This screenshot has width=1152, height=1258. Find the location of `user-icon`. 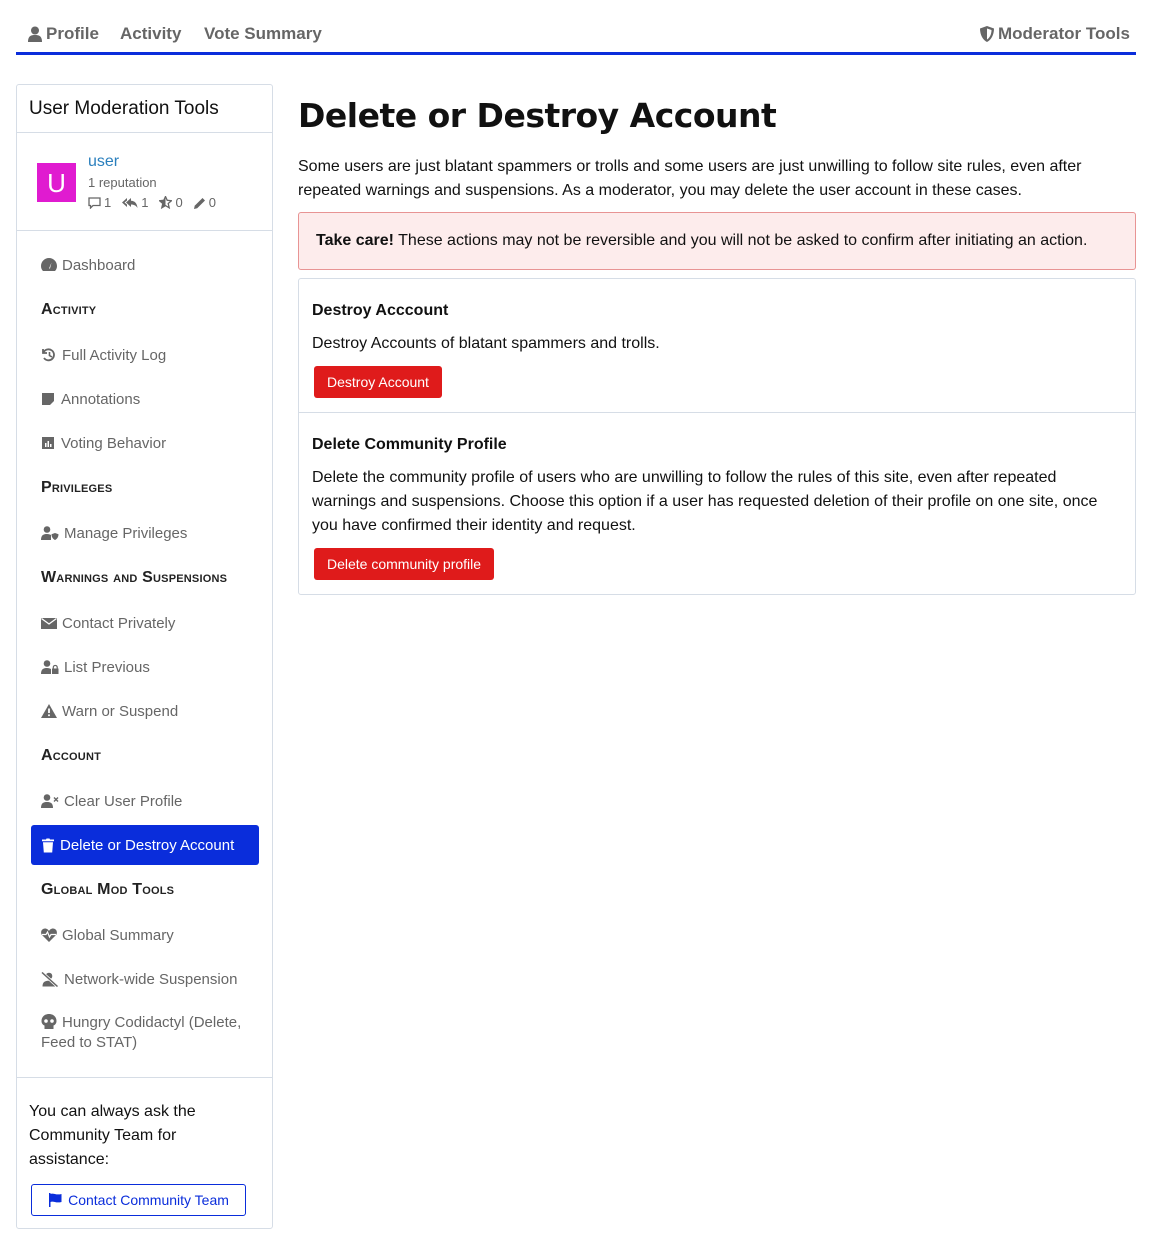

user-icon is located at coordinates (35, 34).